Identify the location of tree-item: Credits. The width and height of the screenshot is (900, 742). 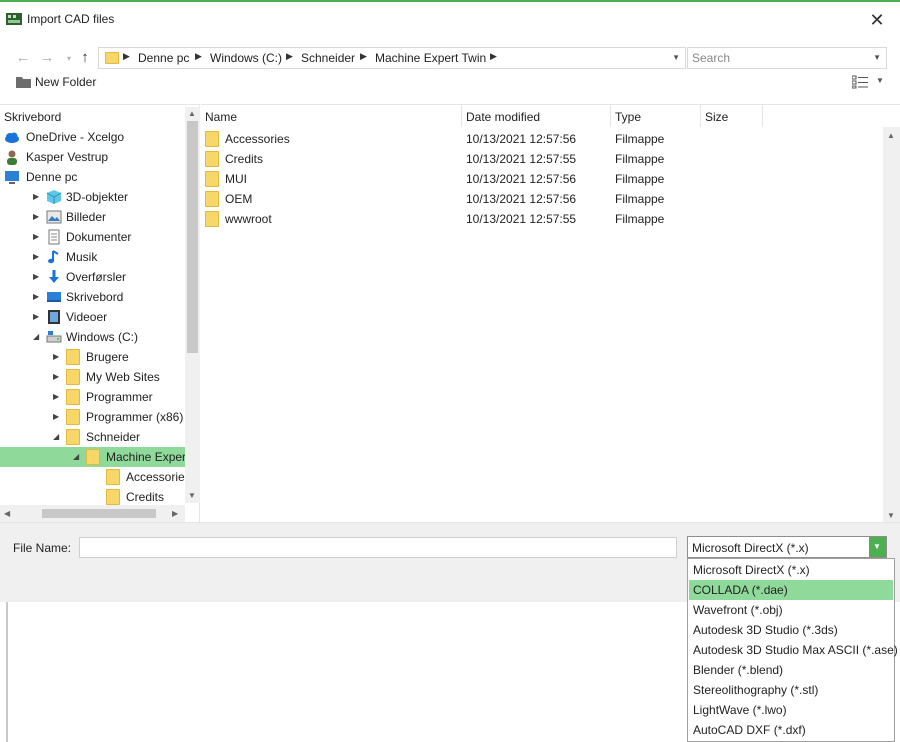
(92, 497).